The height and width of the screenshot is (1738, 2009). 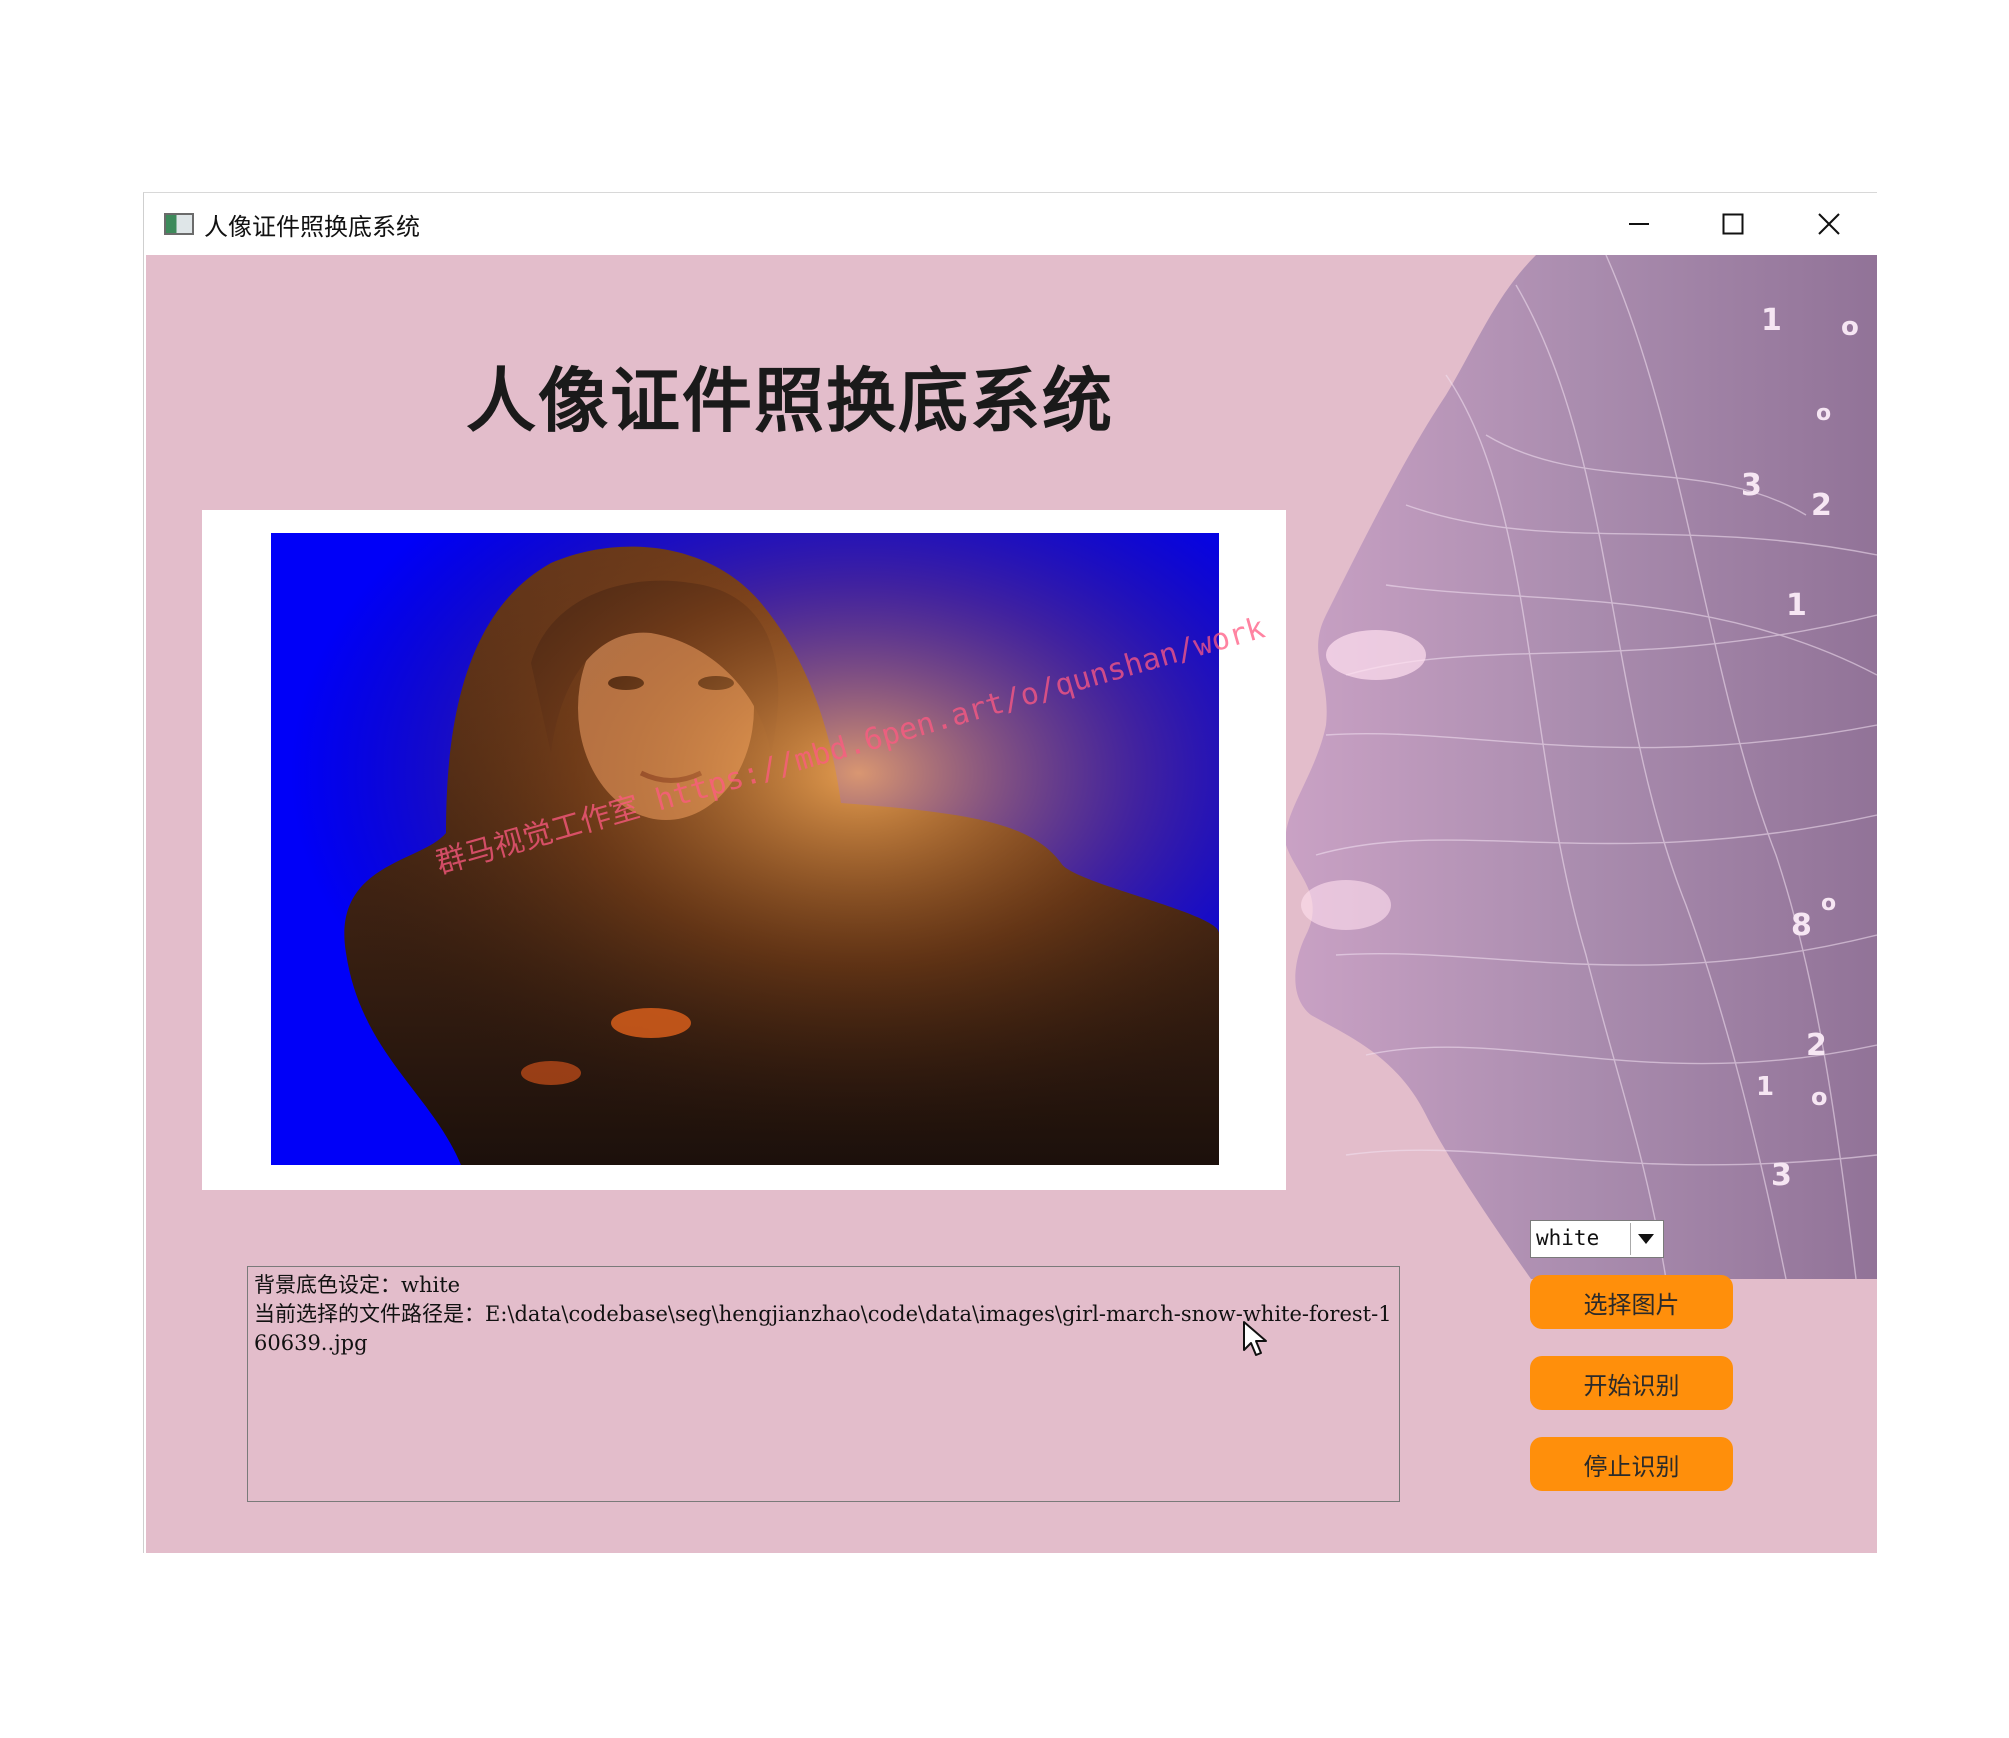 I want to click on app-icon, so click(x=179, y=224).